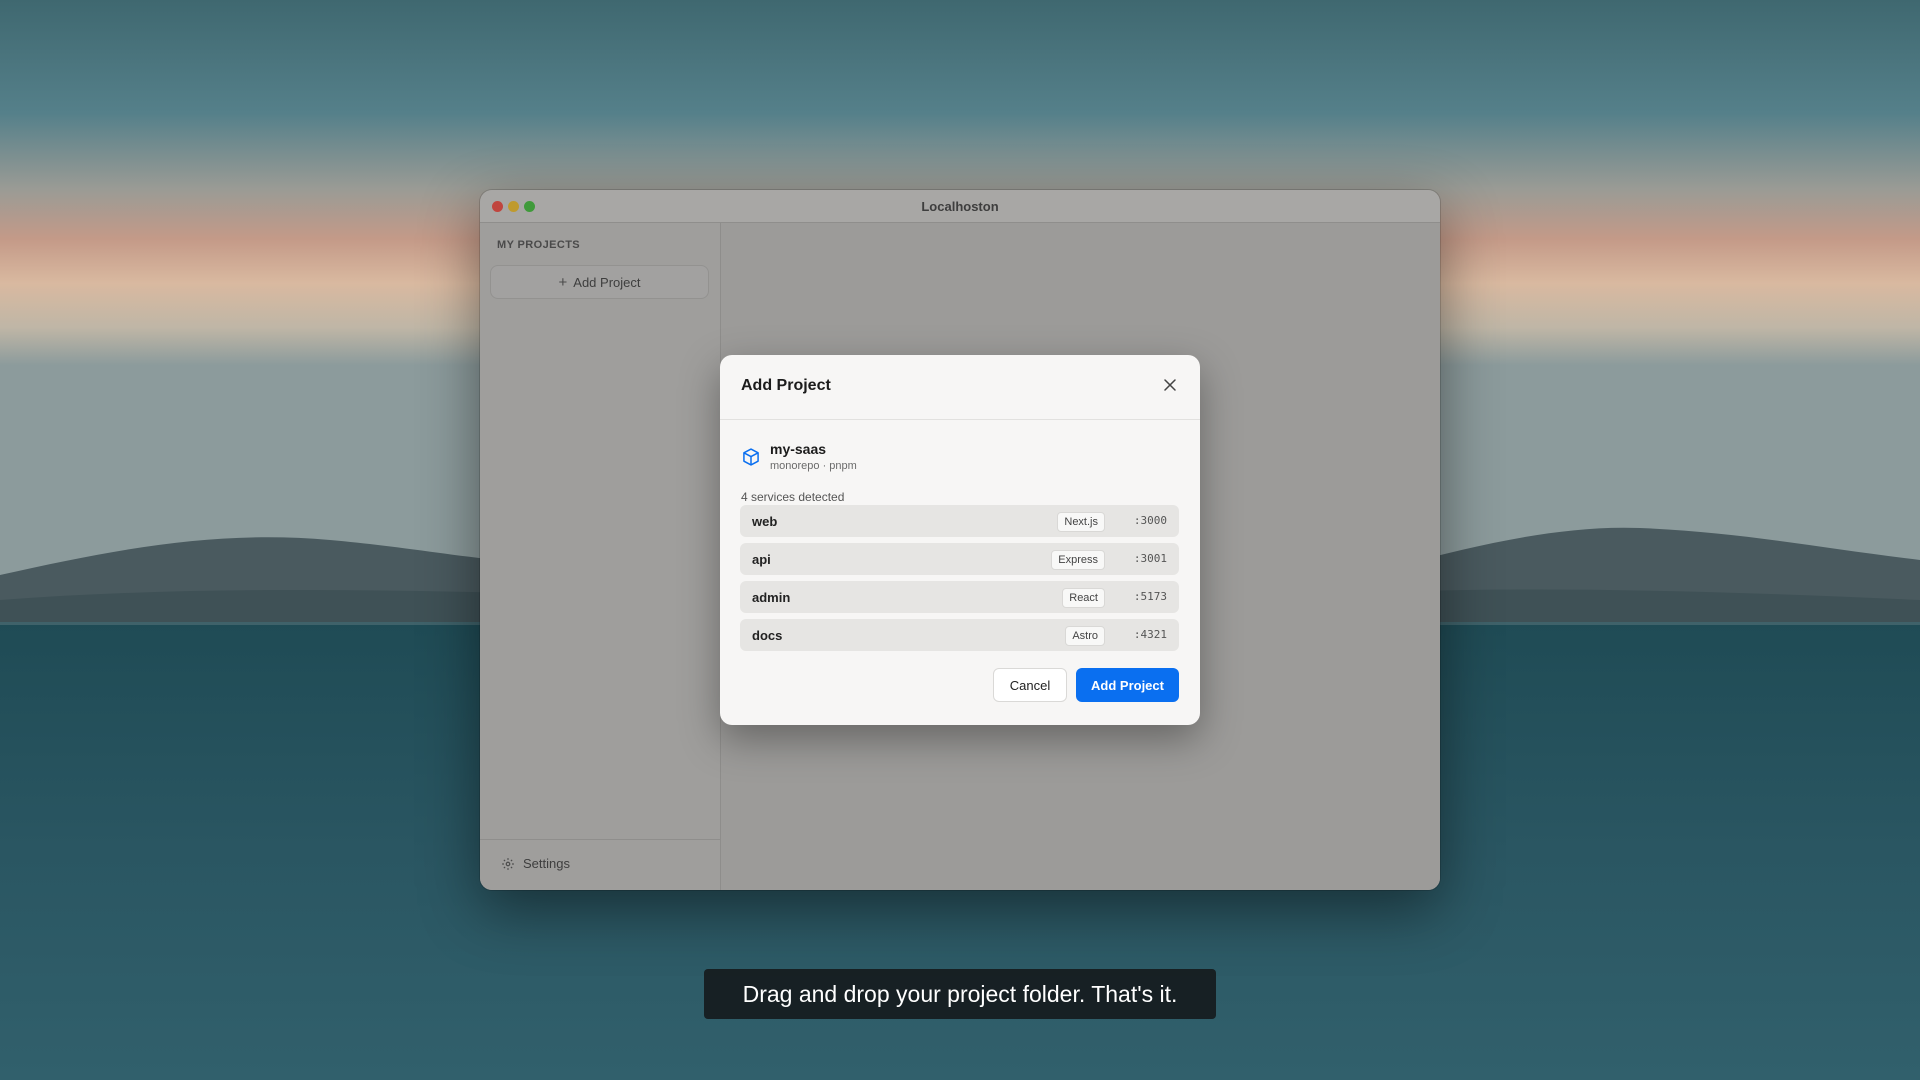  What do you see at coordinates (1081, 522) in the screenshot?
I see `service-framework-badge: Next.js` at bounding box center [1081, 522].